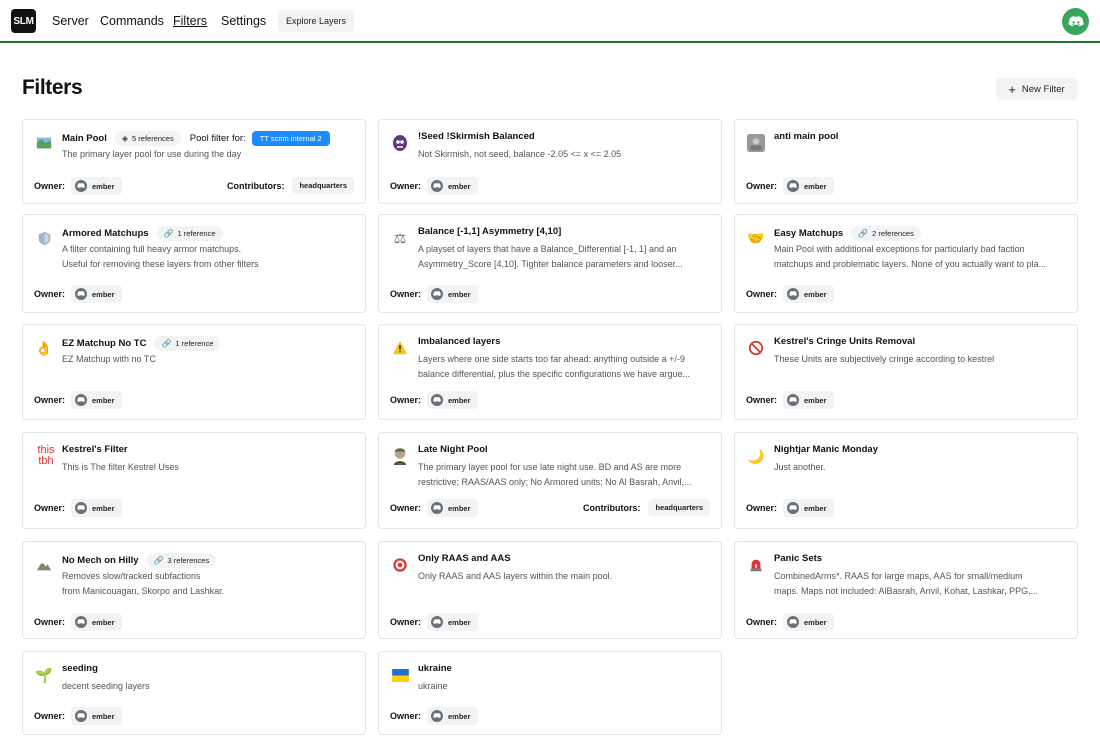 The width and height of the screenshot is (1100, 756). Describe the element at coordinates (1043, 89) in the screenshot. I see `new-filter-label: New Filter` at that location.